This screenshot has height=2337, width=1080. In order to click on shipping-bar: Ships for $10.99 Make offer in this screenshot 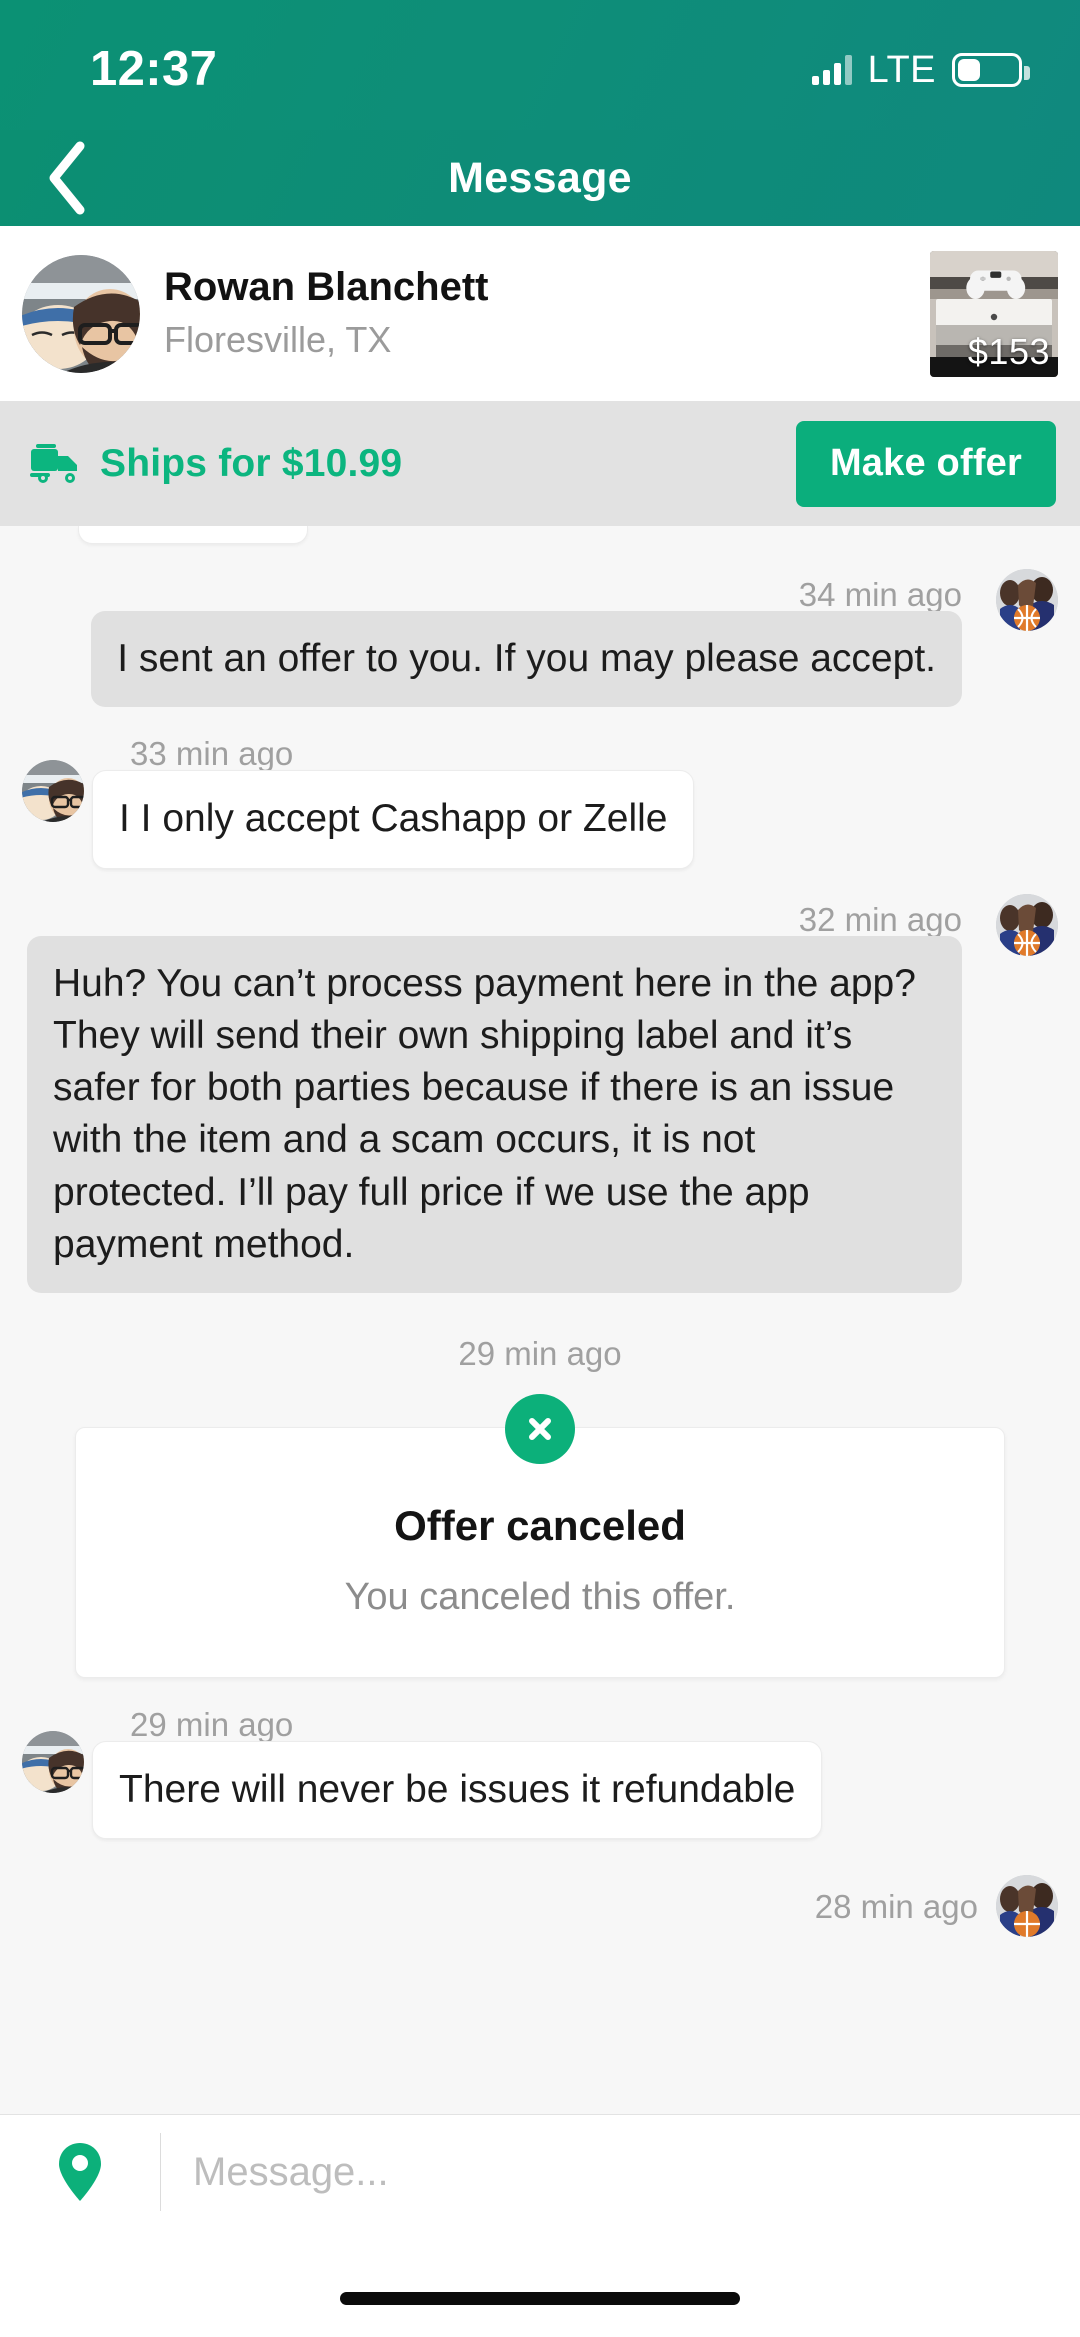, I will do `click(540, 463)`.